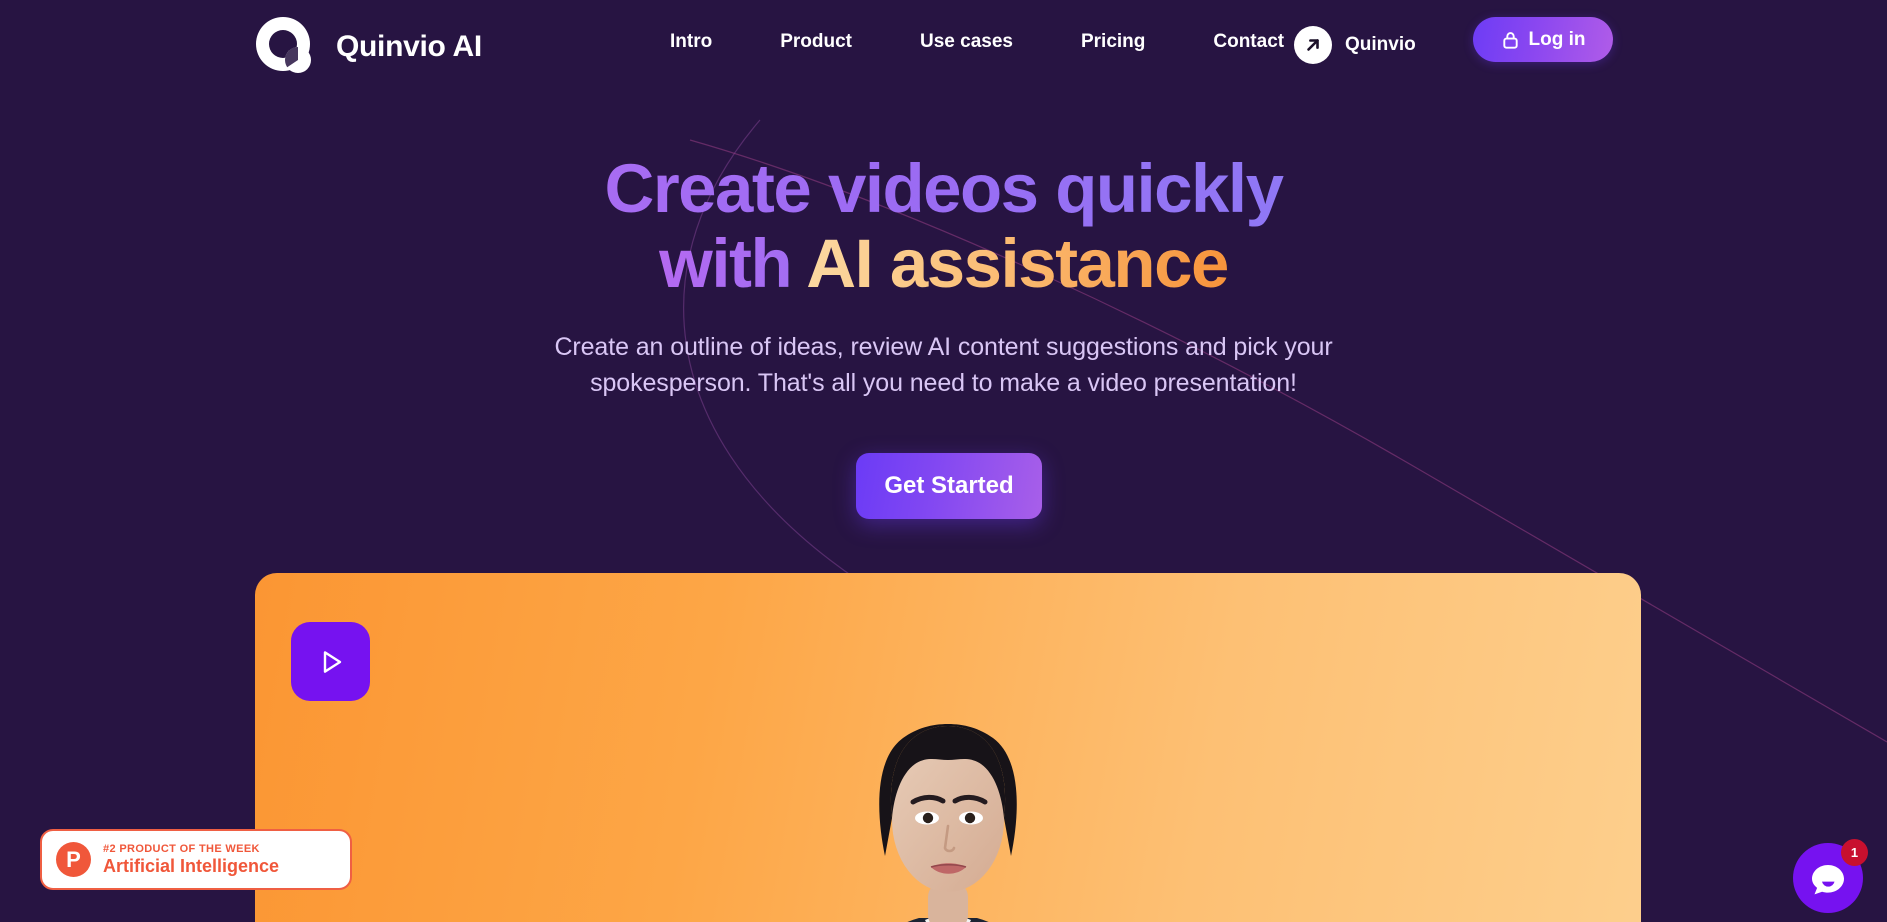  Describe the element at coordinates (733, 263) in the screenshot. I see `hero-headline-line-2-prefix: with` at that location.